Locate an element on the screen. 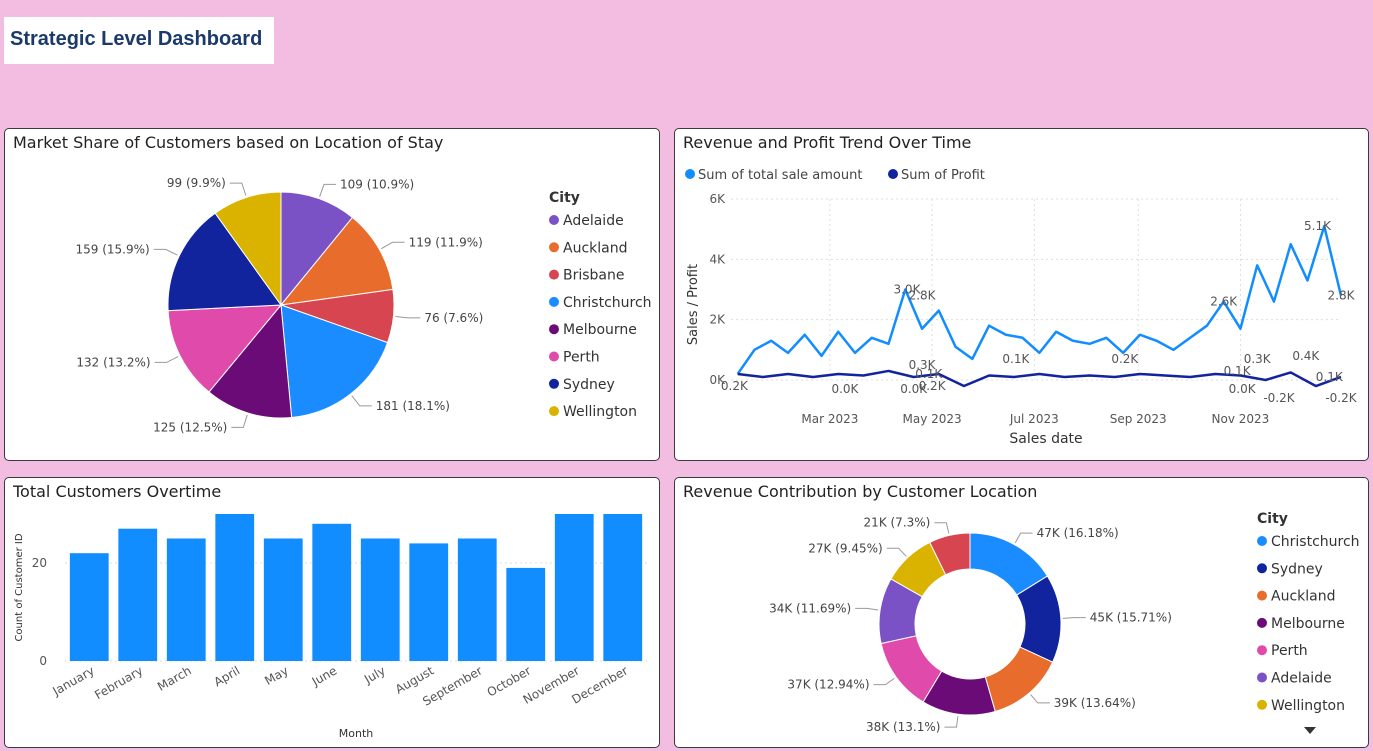  line-data-label: 0.3K is located at coordinates (1258, 359).